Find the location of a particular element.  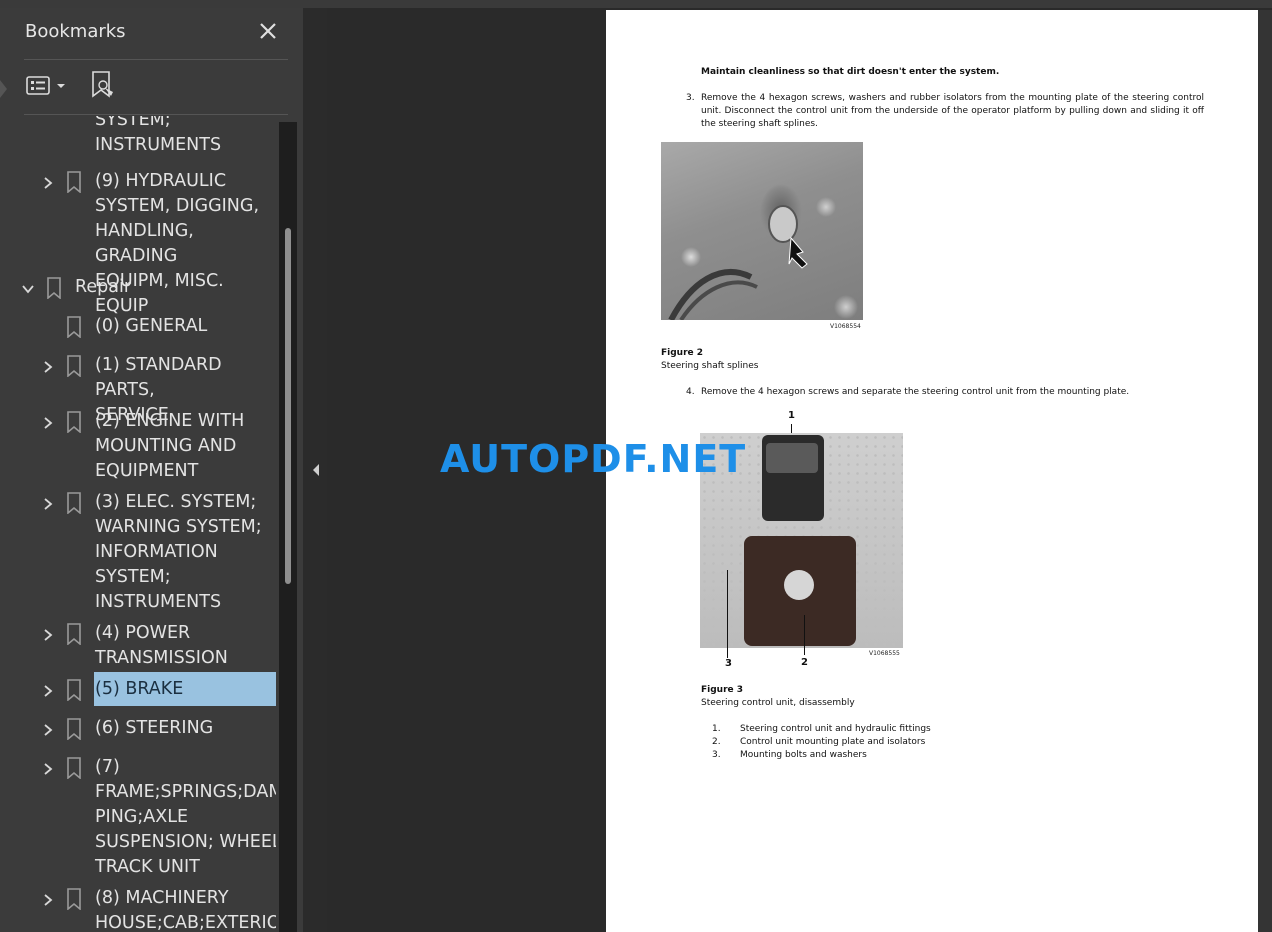

bookmark-label: SYSTEM; INSTRUMENTS is located at coordinates (158, 135).